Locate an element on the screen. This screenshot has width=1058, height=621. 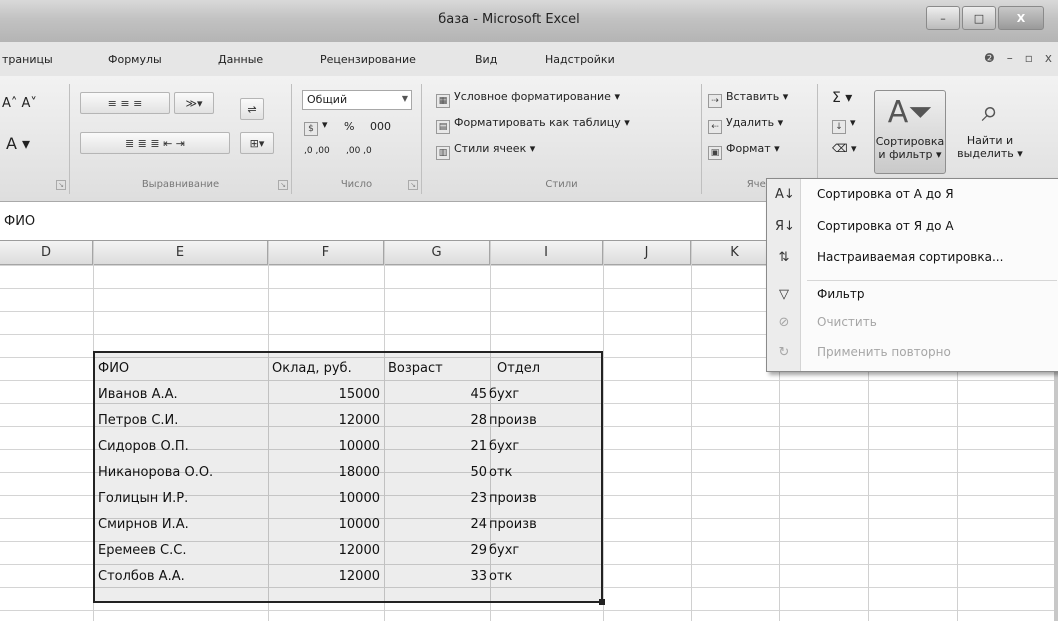
window-title: база - Microsoft Excel is located at coordinates (509, 19).